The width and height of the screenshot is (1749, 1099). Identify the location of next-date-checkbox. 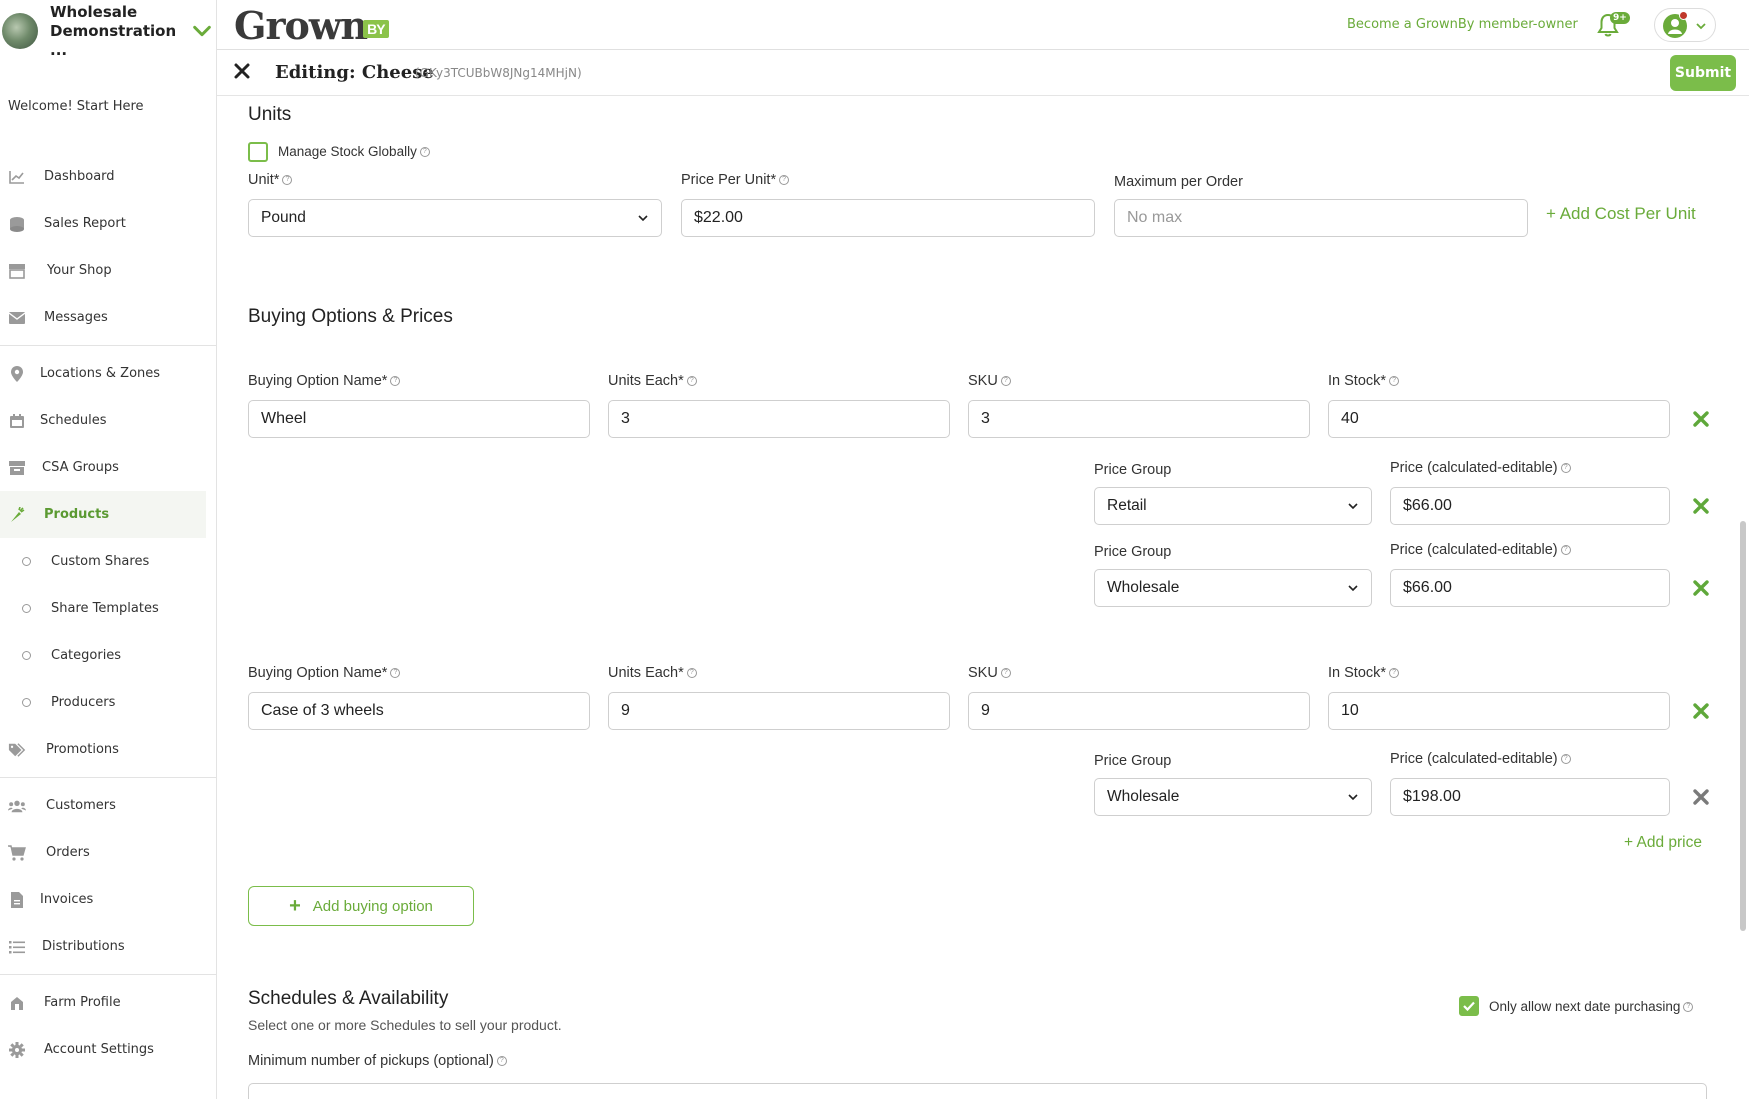
(1469, 1006).